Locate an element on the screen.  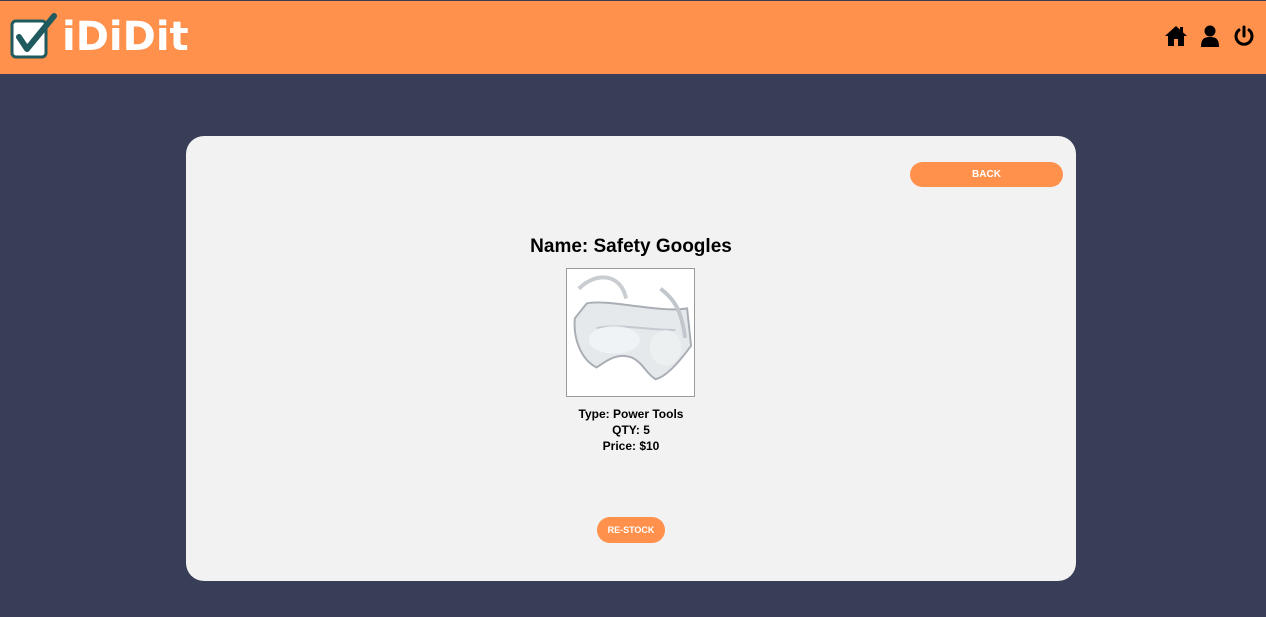
top-bar: iDiDit is located at coordinates (633, 37).